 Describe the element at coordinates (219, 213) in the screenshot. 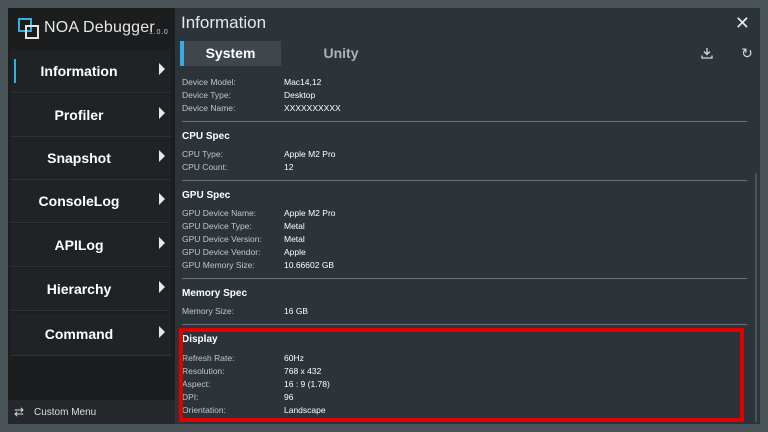

I see `info-key: GPU Device Name:` at that location.